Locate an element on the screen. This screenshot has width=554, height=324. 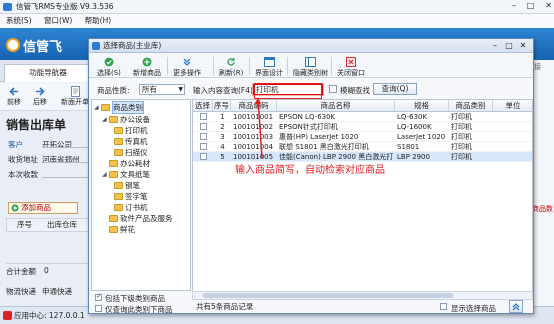
column-name: 商品名称 is located at coordinates (336, 106).